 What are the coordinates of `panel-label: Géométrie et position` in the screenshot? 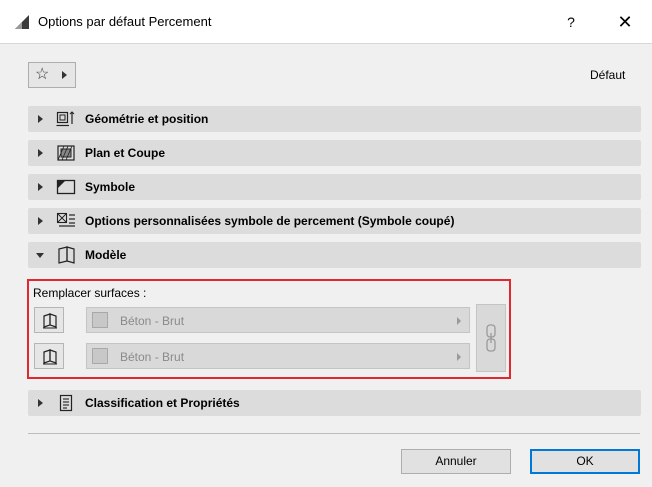 It's located at (147, 119).